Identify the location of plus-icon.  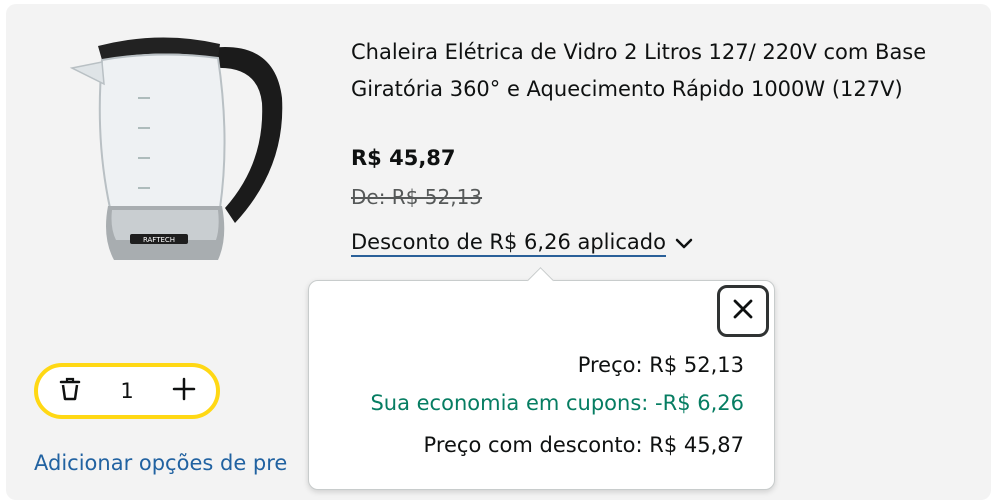
(184, 391).